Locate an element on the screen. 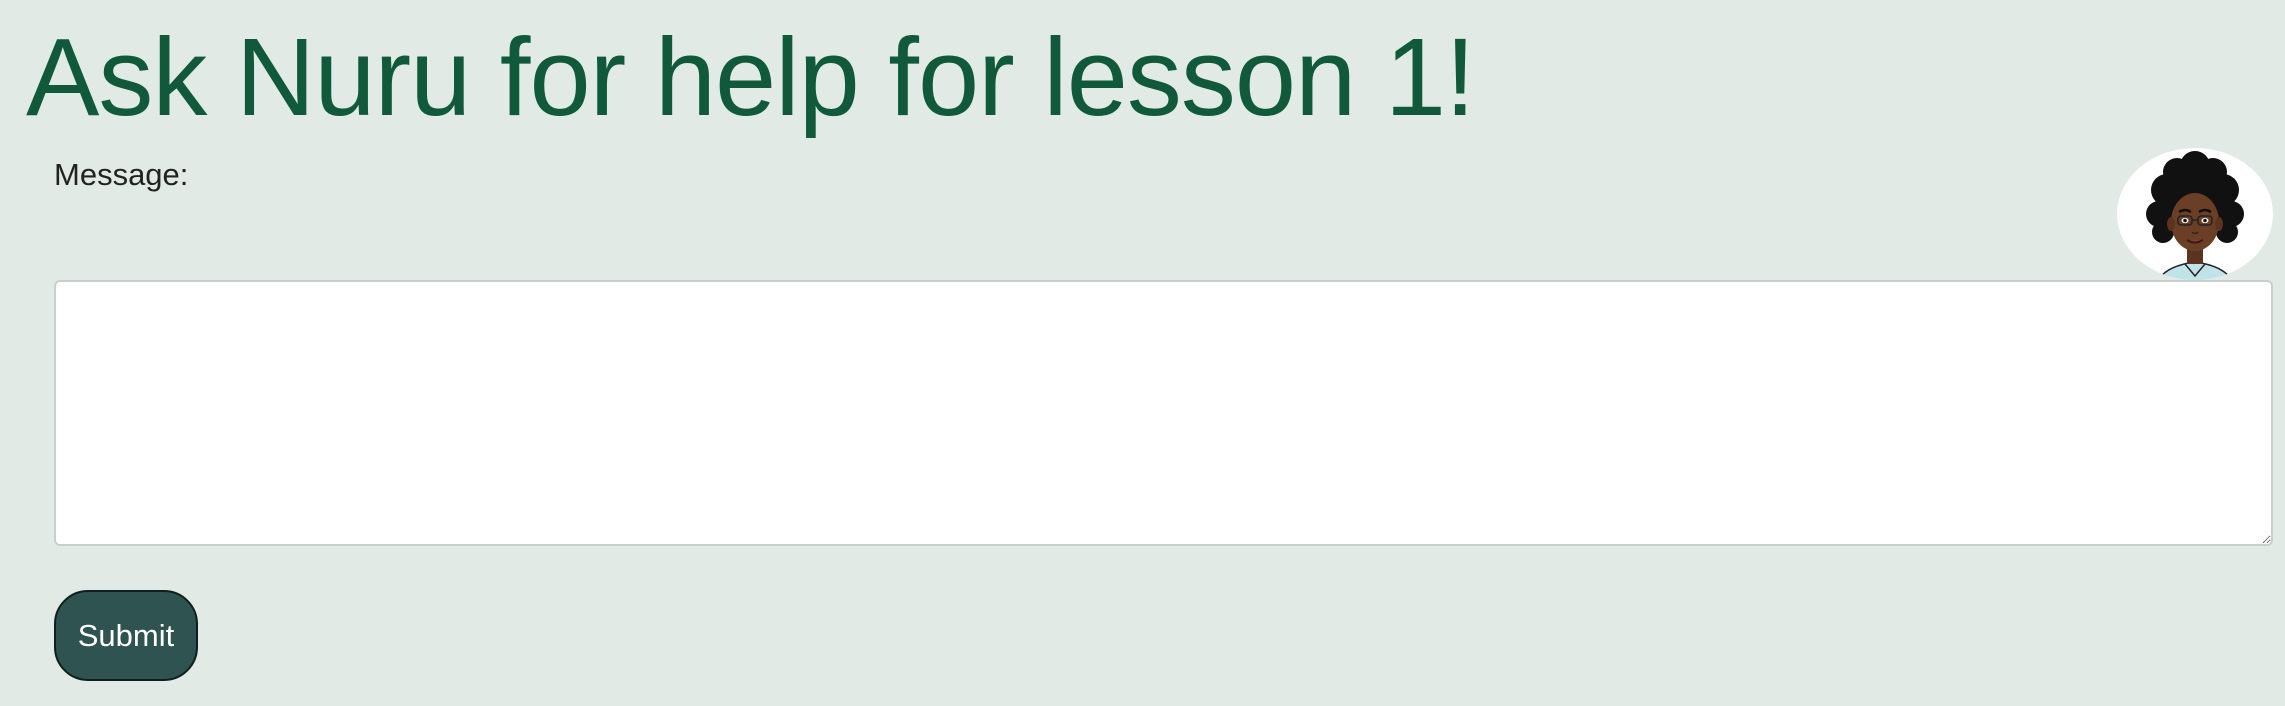 The width and height of the screenshot is (2285, 706). submit-button: Submit is located at coordinates (126, 635).